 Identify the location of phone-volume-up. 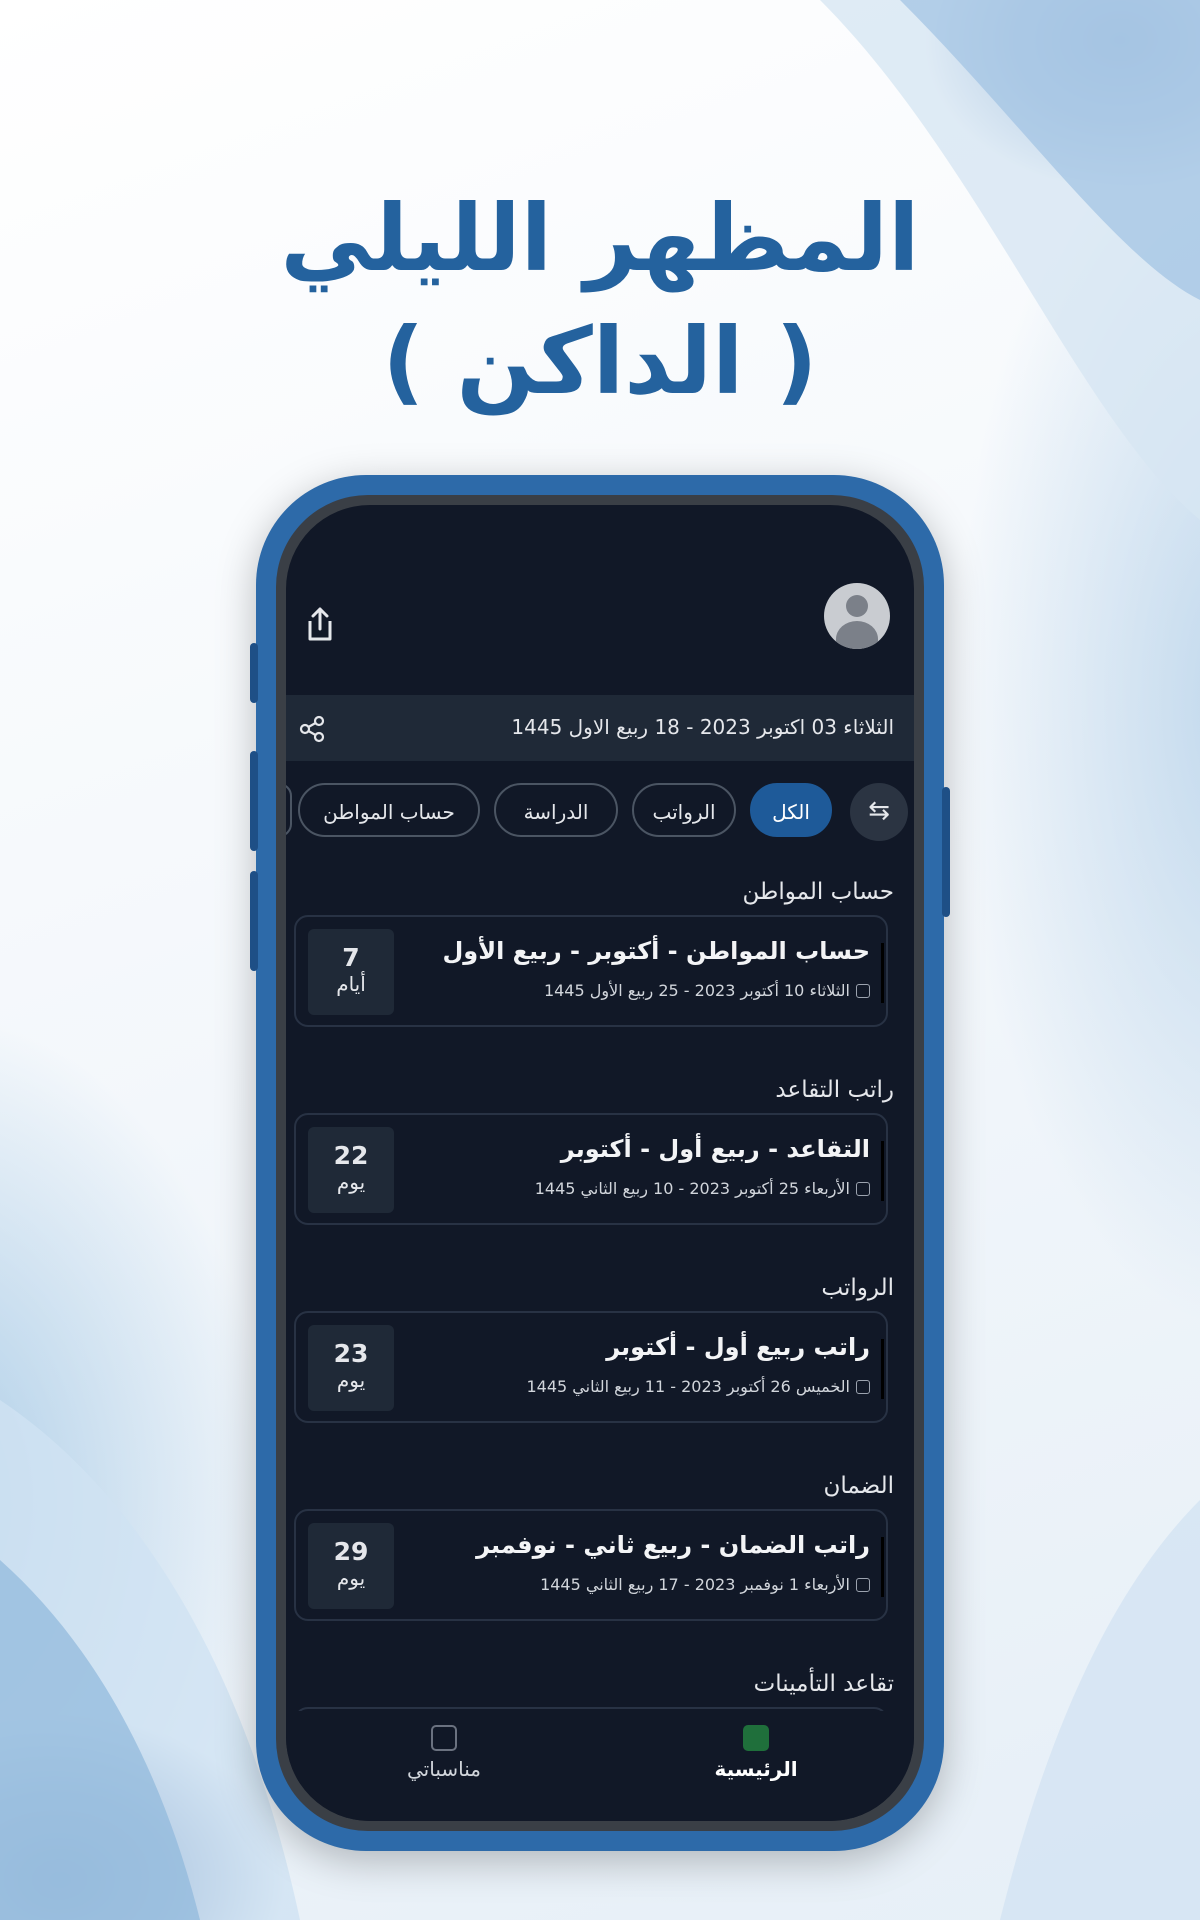
(254, 801).